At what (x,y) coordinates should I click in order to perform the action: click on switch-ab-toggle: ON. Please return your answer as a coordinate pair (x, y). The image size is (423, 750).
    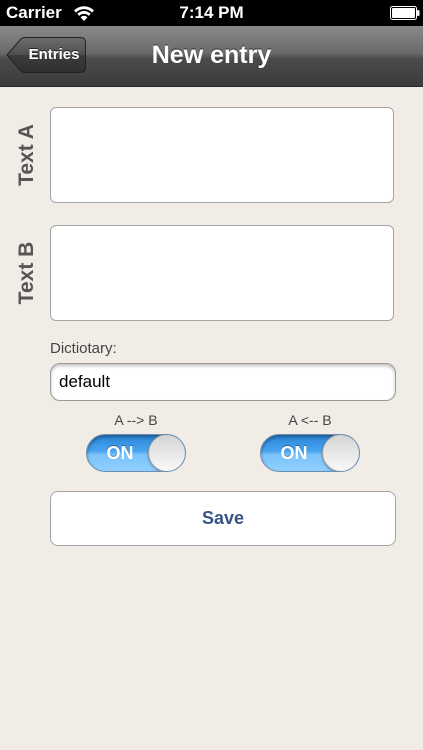
    Looking at the image, I should click on (136, 453).